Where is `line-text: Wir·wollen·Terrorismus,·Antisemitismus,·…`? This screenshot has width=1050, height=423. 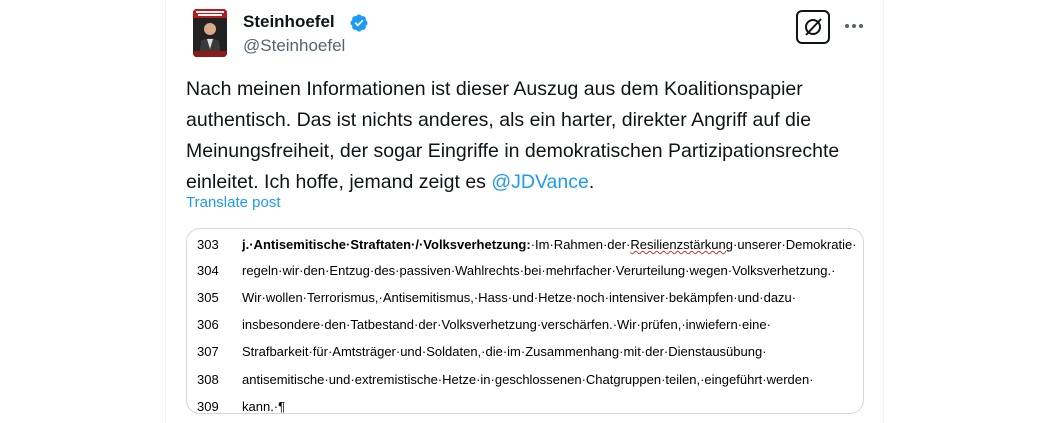 line-text: Wir·wollen·Terrorismus,·Antisemitismus,·… is located at coordinates (519, 297).